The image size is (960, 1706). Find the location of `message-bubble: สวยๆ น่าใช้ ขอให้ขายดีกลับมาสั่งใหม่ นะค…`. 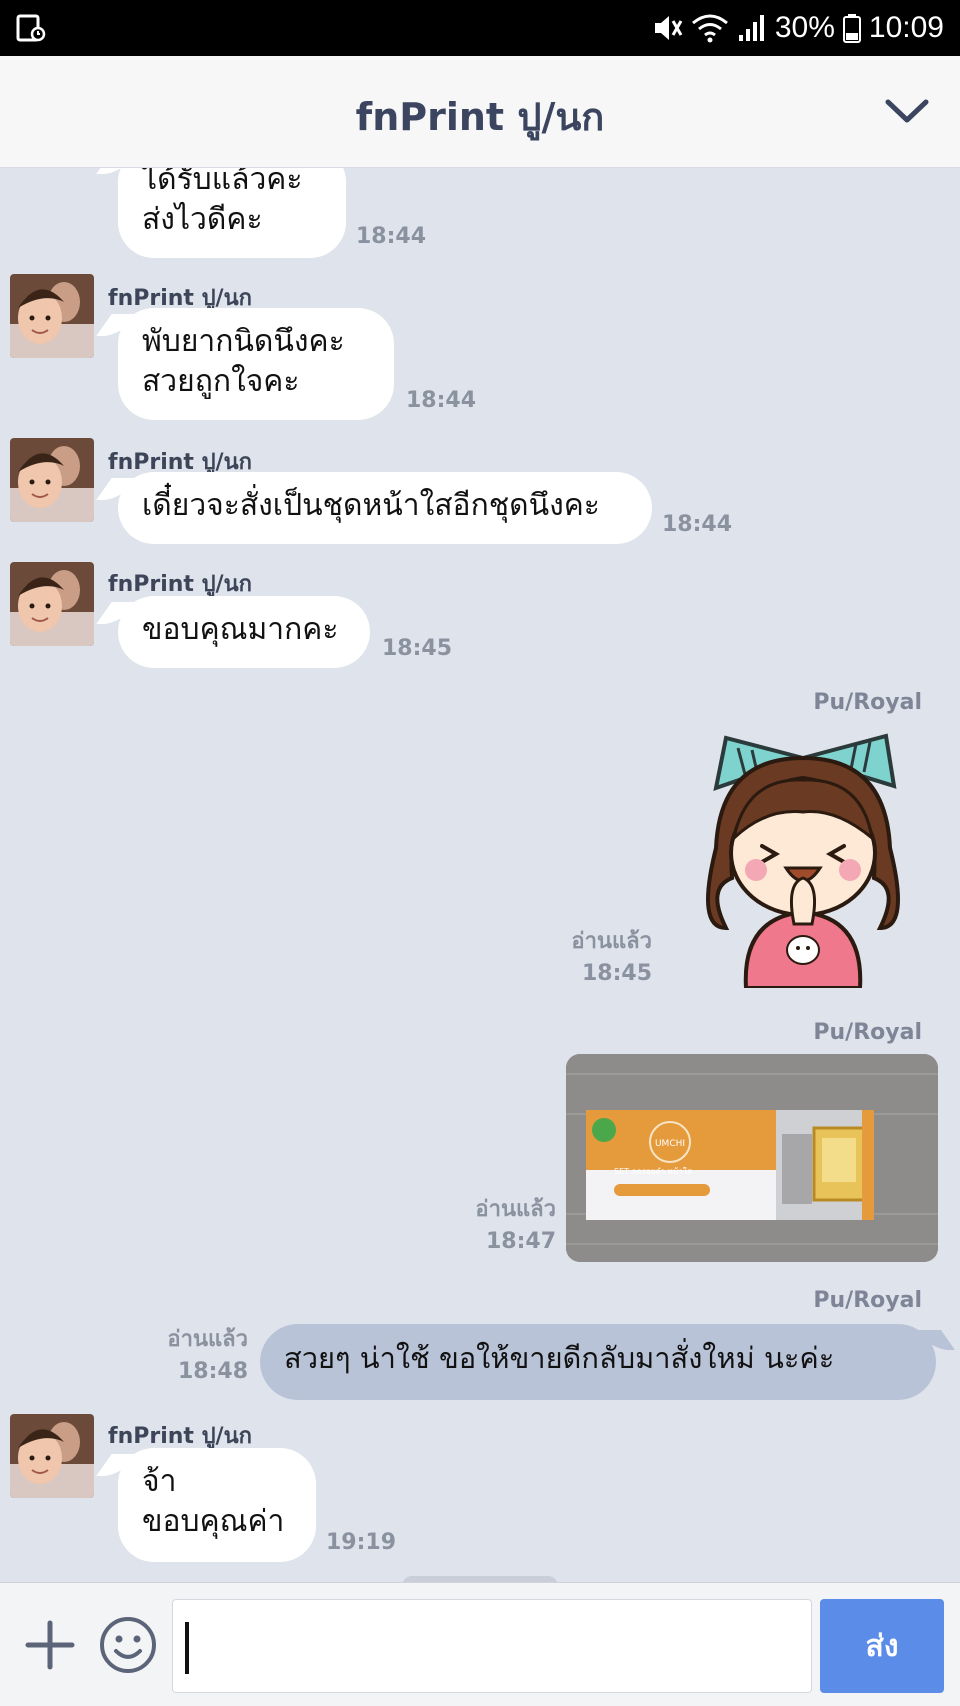

message-bubble: สวยๆ น่าใช้ ขอให้ขายดีกลับมาสั่งใหม่ นะค… is located at coordinates (598, 1362).